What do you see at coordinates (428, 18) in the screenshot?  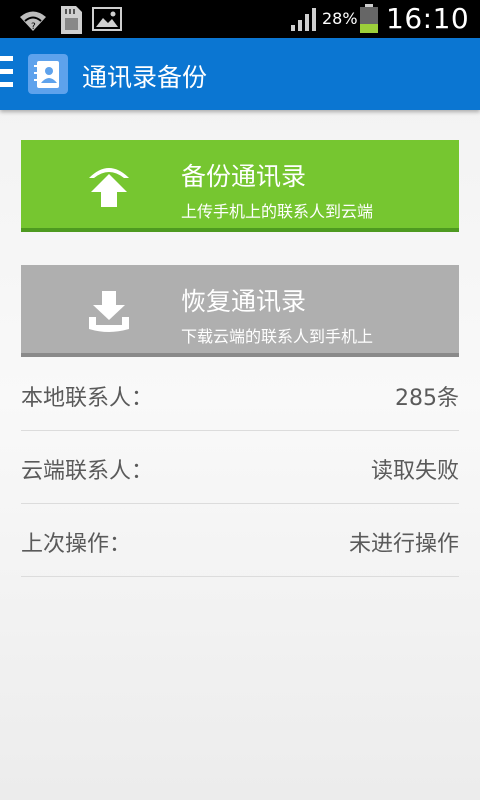 I see `clock: 16:10` at bounding box center [428, 18].